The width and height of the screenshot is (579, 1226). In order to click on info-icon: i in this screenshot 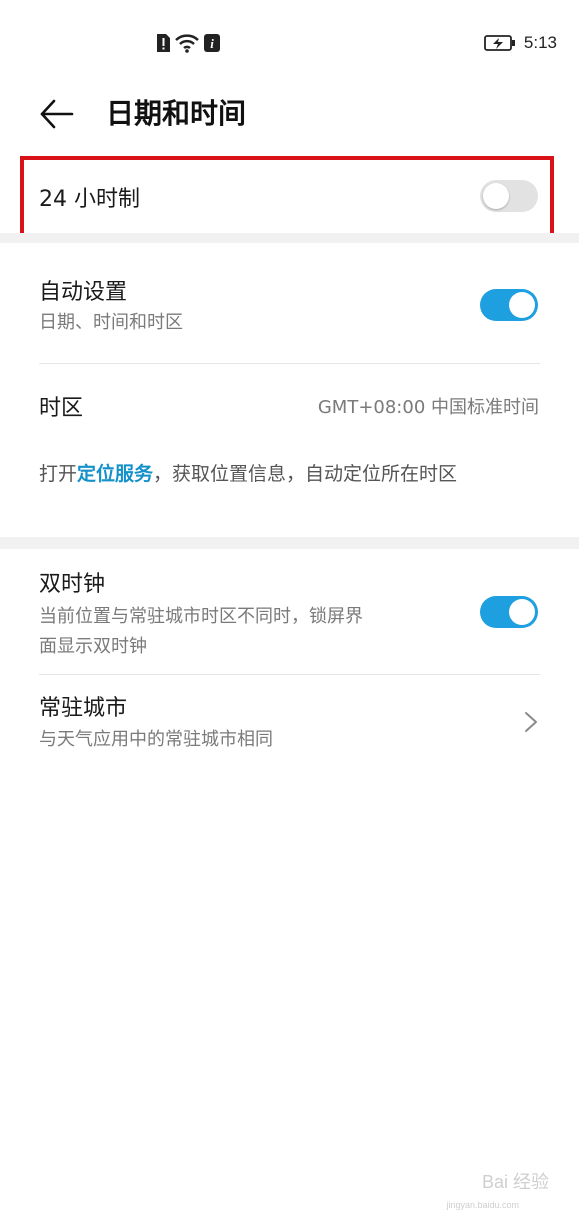, I will do `click(212, 43)`.